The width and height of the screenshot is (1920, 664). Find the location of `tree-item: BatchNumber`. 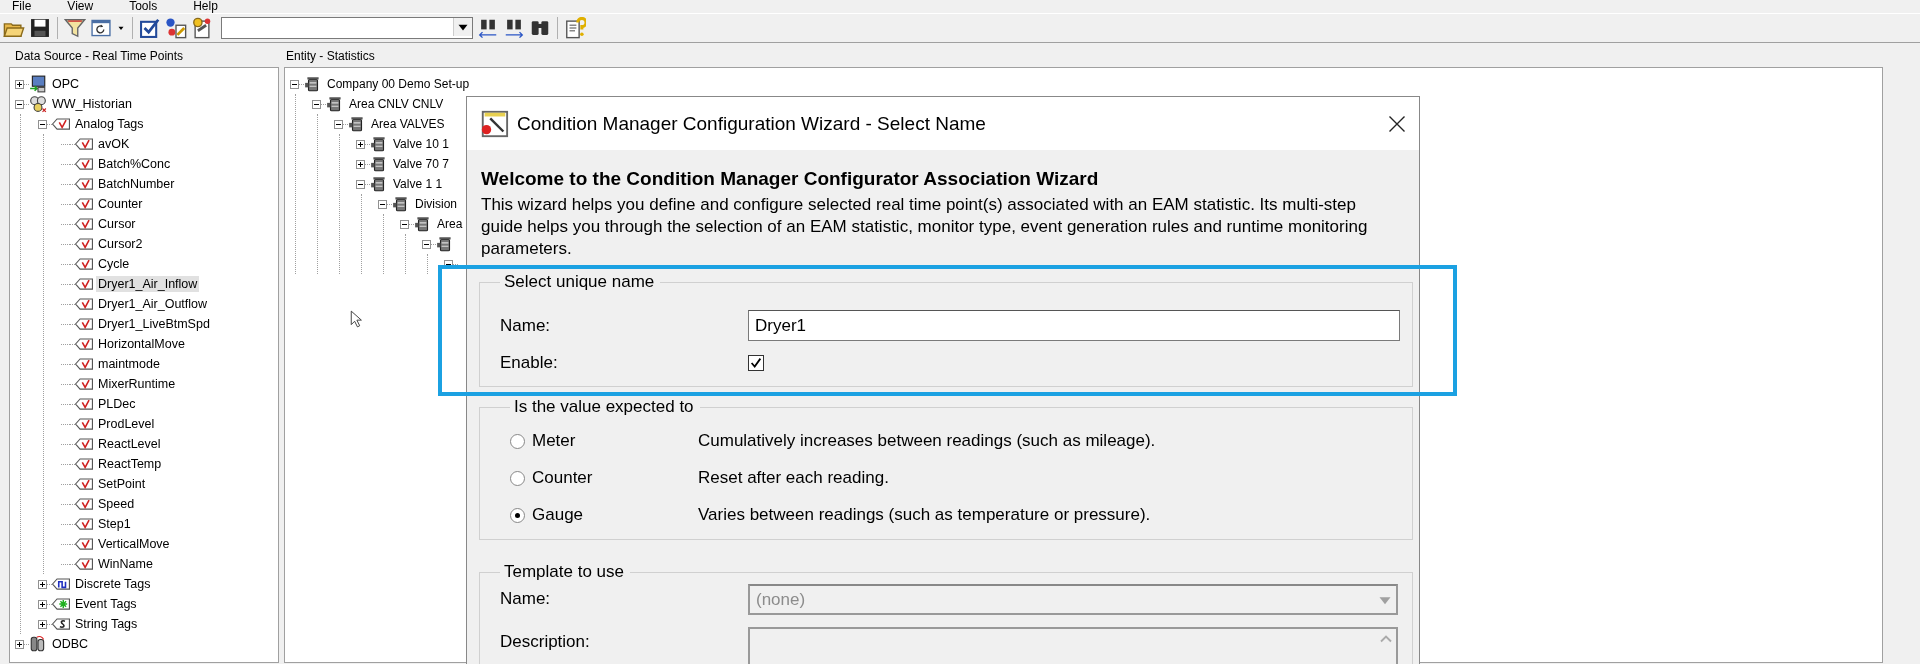

tree-item: BatchNumber is located at coordinates (136, 184).